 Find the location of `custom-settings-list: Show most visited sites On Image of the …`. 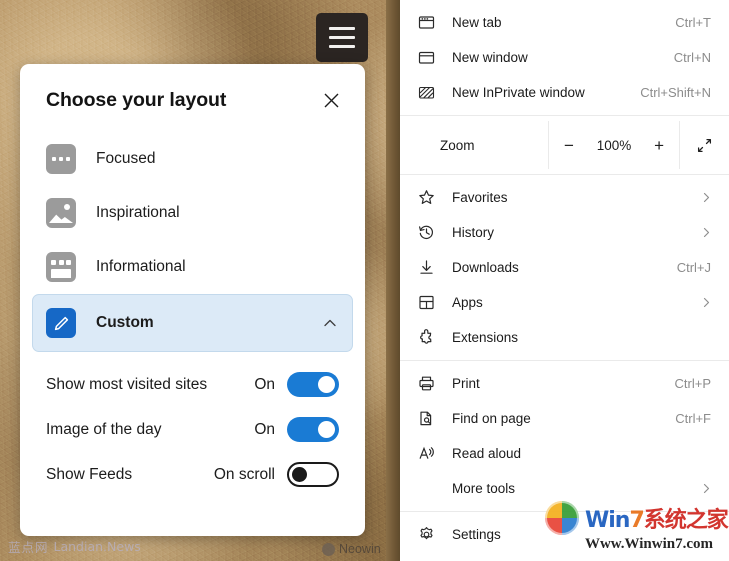

custom-settings-list: Show most visited sites On Image of the … is located at coordinates (192, 424).